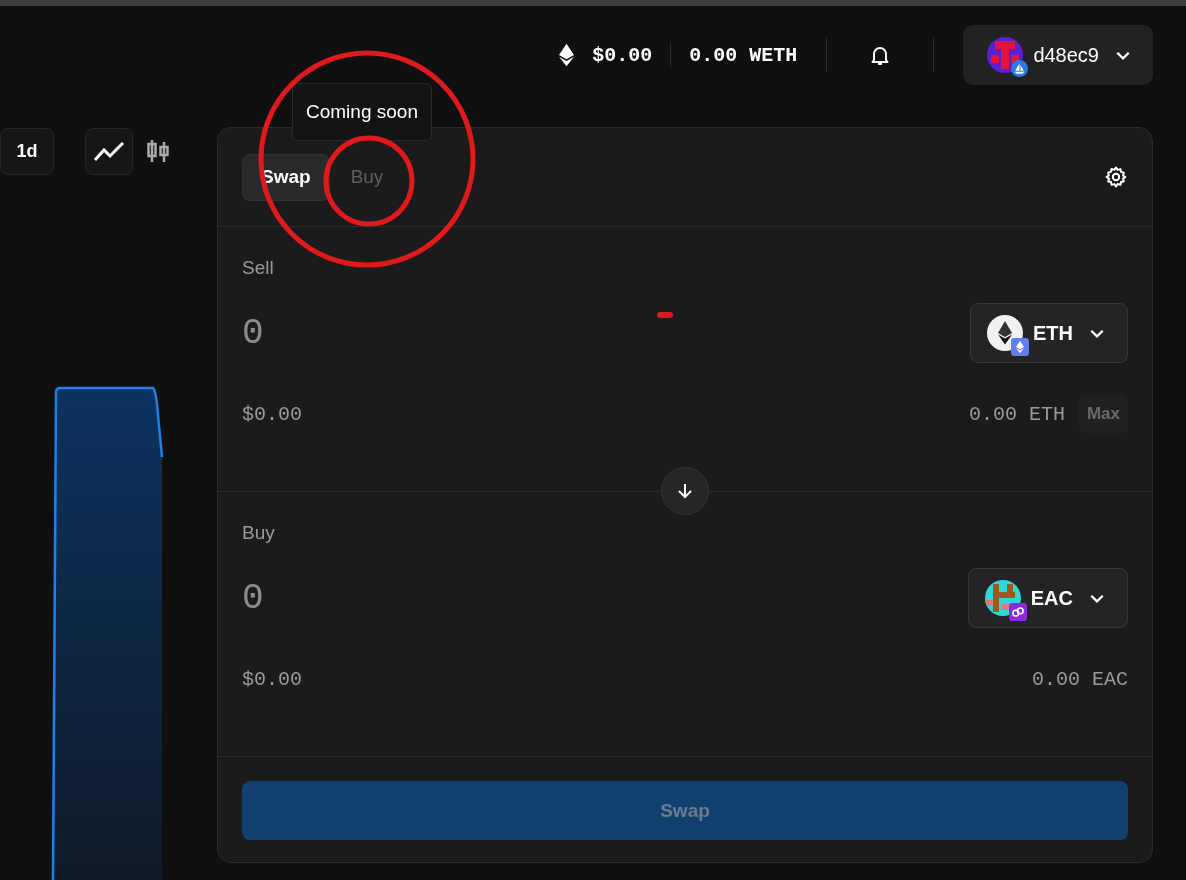  I want to click on section-label: Buy, so click(259, 533).